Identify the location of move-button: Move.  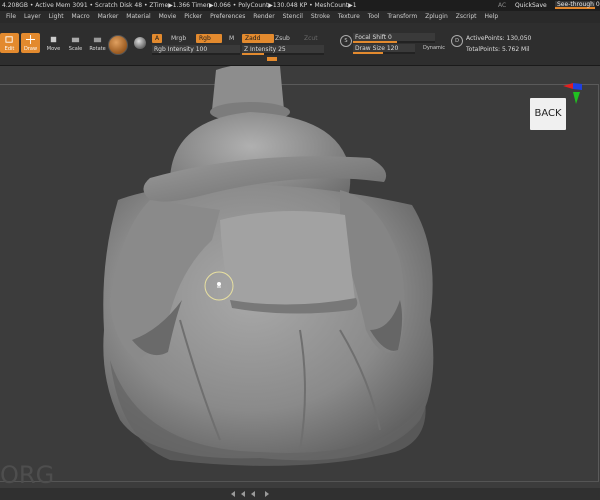
(53, 43).